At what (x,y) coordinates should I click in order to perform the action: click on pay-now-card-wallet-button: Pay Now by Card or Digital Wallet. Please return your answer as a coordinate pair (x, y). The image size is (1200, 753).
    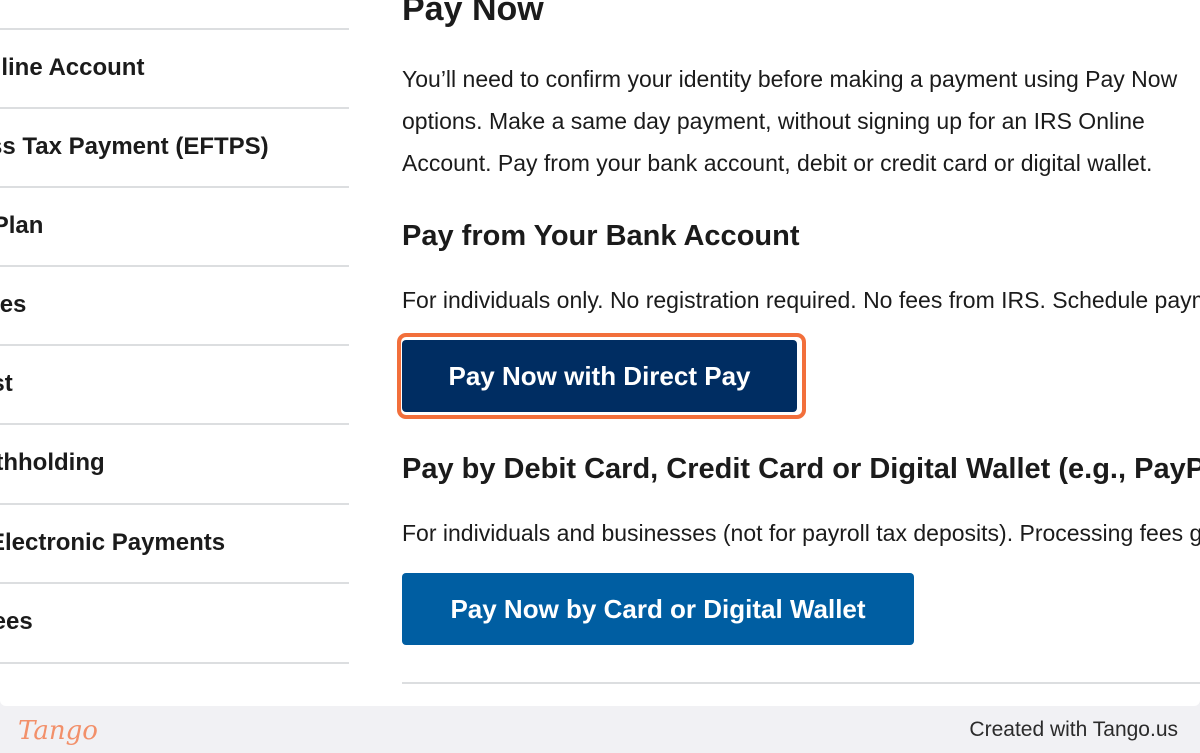
    Looking at the image, I should click on (658, 609).